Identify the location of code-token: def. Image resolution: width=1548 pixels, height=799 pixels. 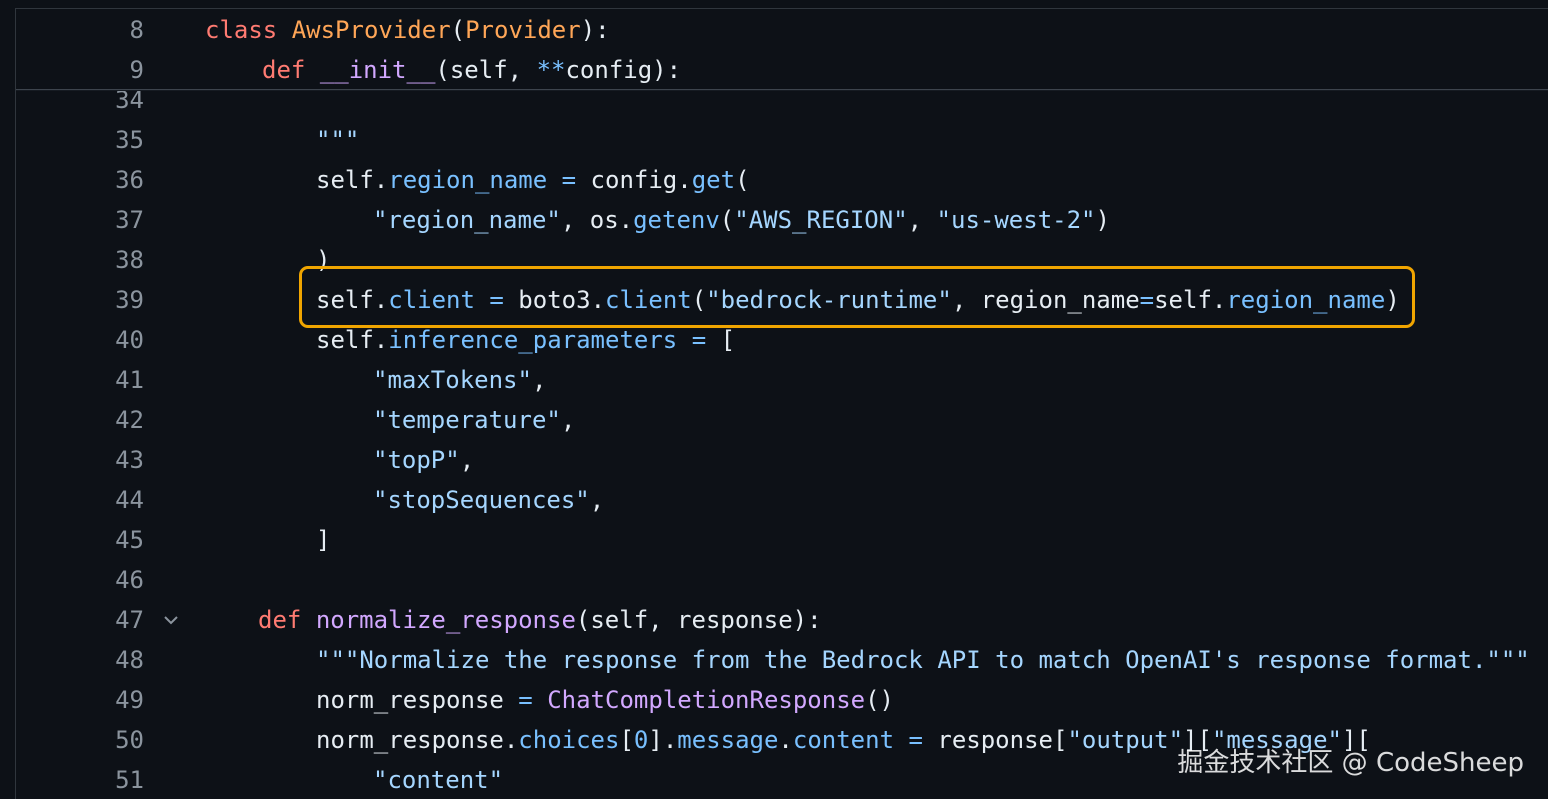
(284, 70).